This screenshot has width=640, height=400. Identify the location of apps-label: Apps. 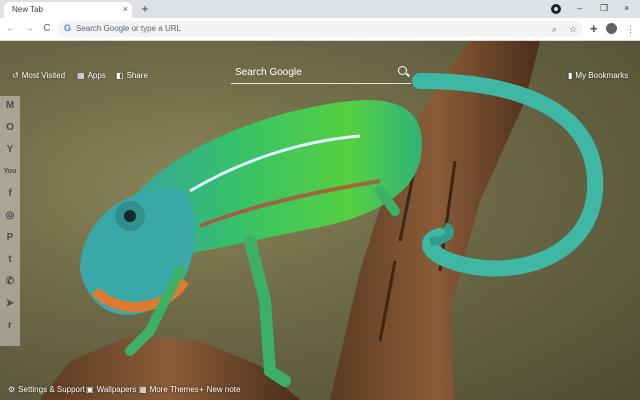
(96, 75).